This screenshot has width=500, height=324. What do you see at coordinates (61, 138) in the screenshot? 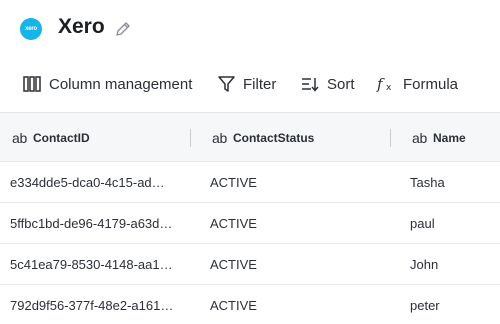
I see `column-header-label: ContactID` at bounding box center [61, 138].